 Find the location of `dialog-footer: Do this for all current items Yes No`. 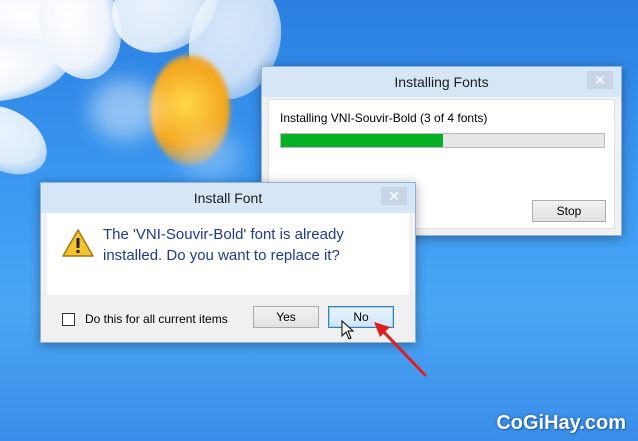

dialog-footer: Do this for all current items Yes No is located at coordinates (228, 318).